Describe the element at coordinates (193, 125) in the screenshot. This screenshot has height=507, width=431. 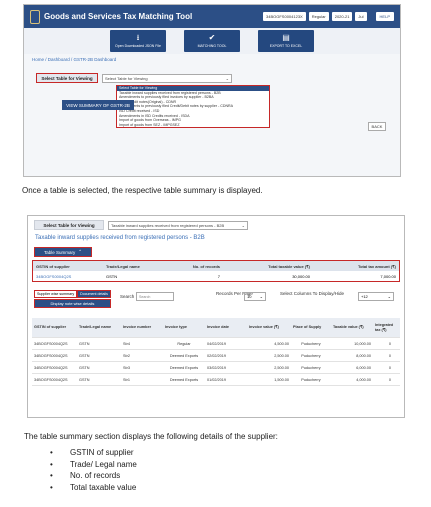
I see `dropdown-option: Import of goods from SEZ - IMPGSEZ` at that location.